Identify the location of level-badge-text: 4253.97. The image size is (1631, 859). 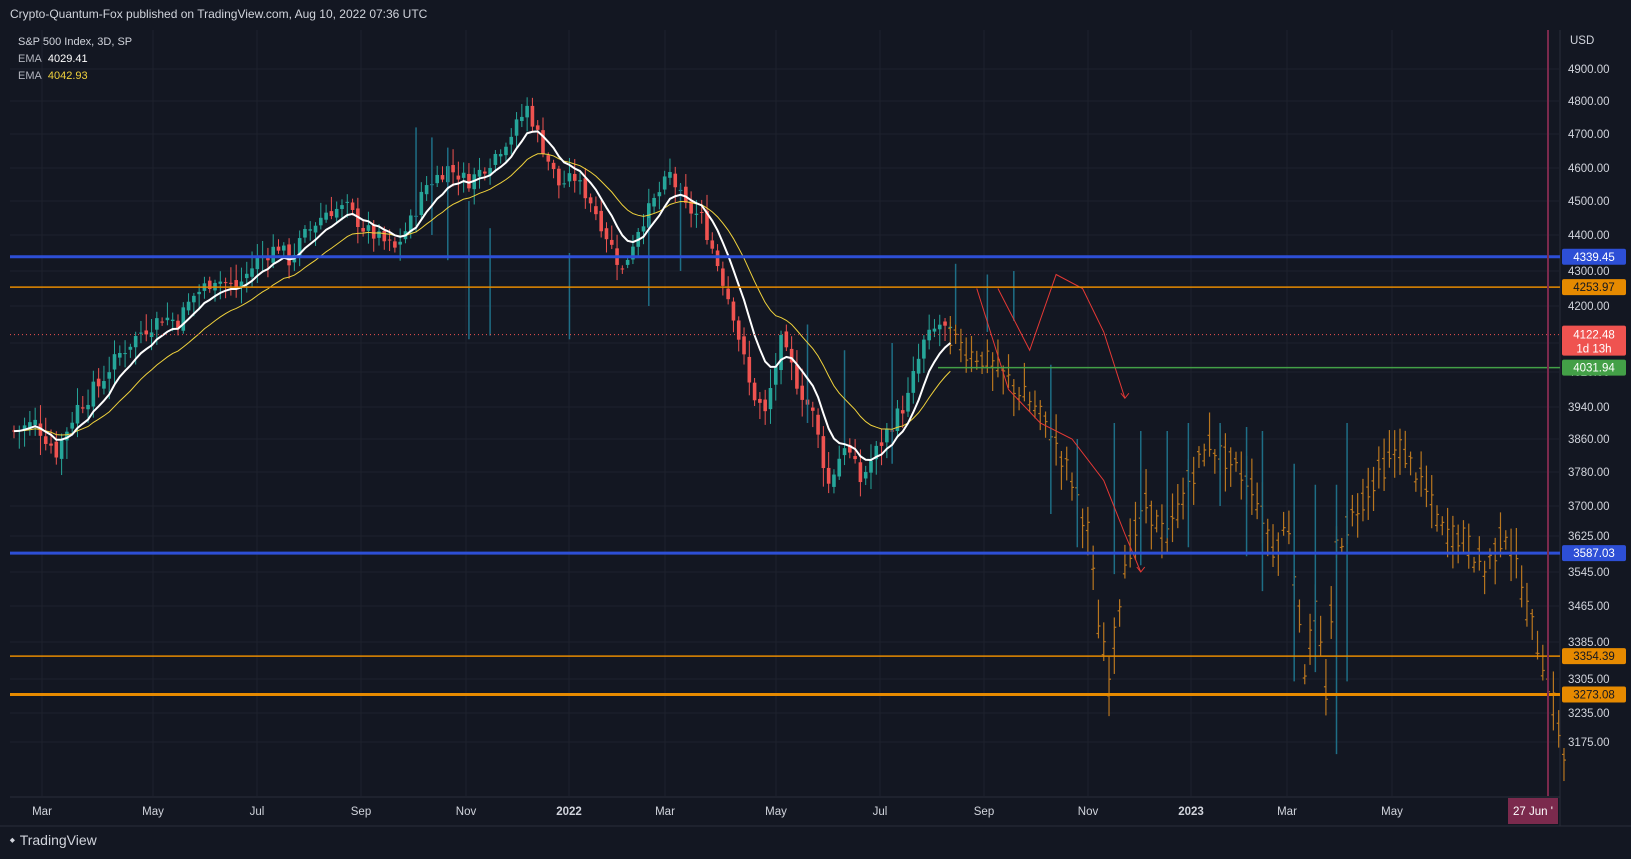
(1594, 288).